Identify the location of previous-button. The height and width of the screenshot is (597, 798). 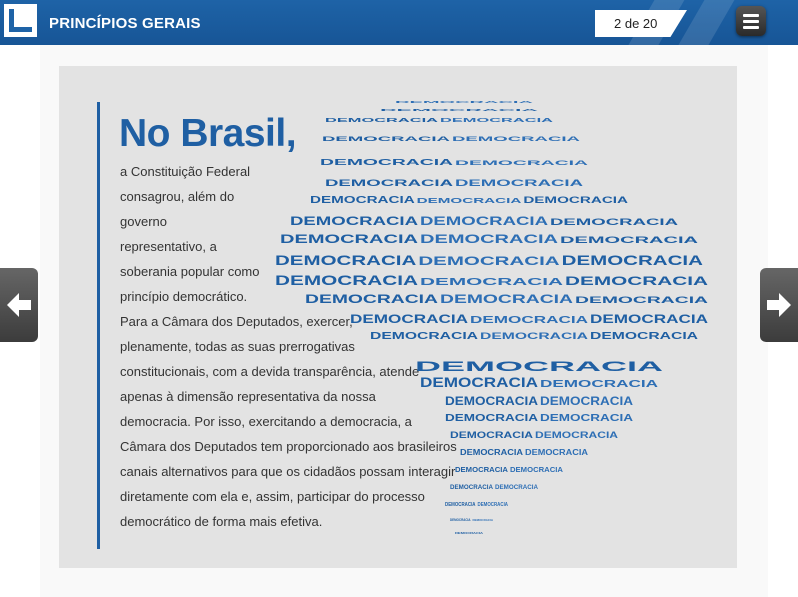
(19, 305).